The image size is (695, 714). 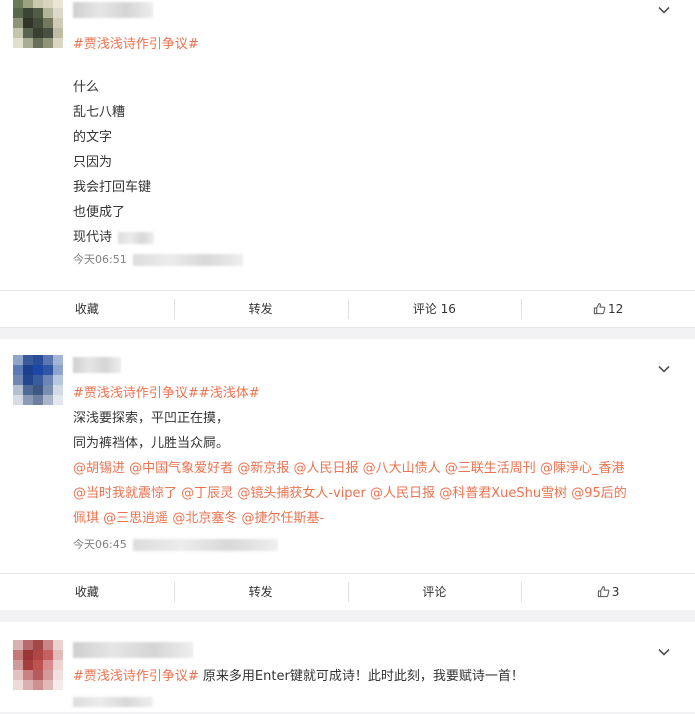 What do you see at coordinates (503, 493) in the screenshot?
I see `mention-link: @科普君XueShu雪树` at bounding box center [503, 493].